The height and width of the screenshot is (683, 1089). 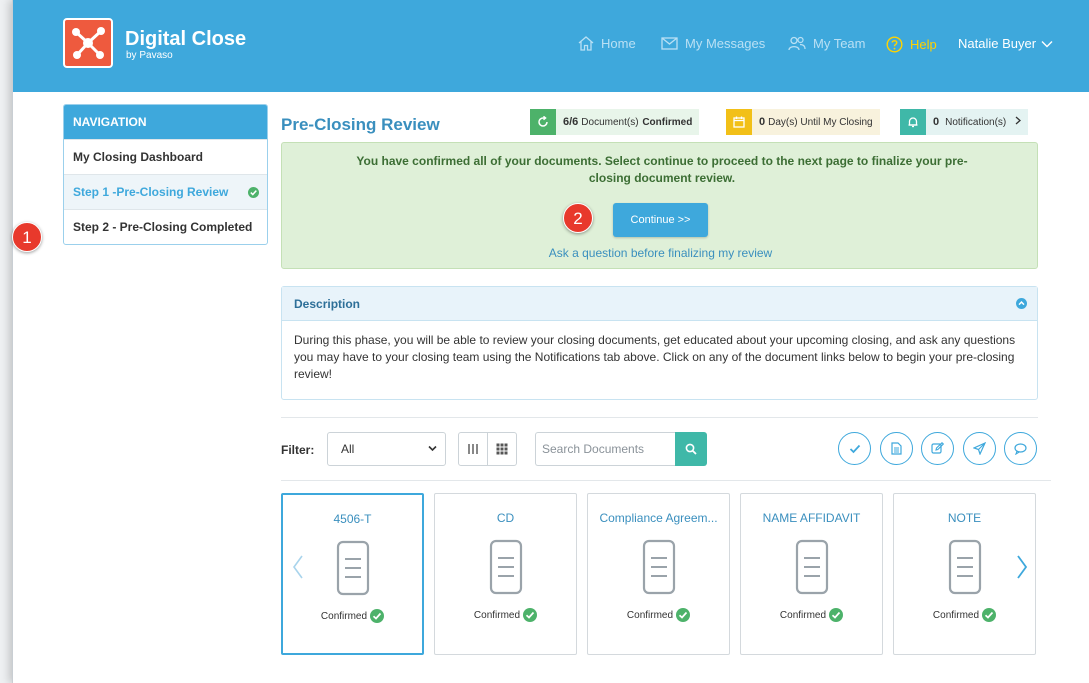 I want to click on nav-team: My Team, so click(x=827, y=43).